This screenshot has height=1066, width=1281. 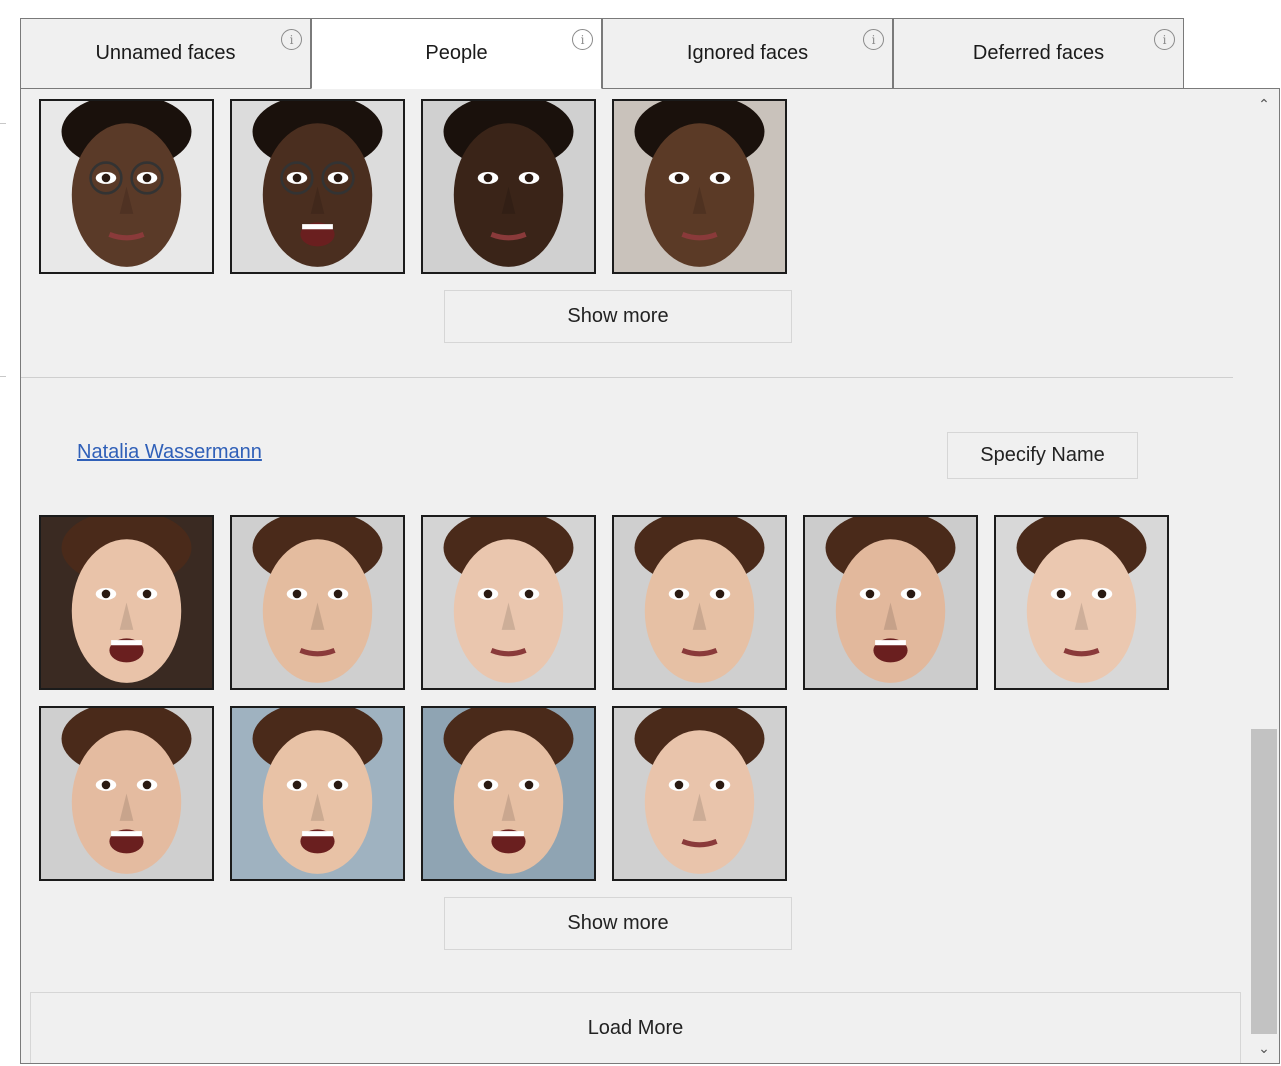 I want to click on tab-ignored-faces: Ignored faces i, so click(x=747, y=53).